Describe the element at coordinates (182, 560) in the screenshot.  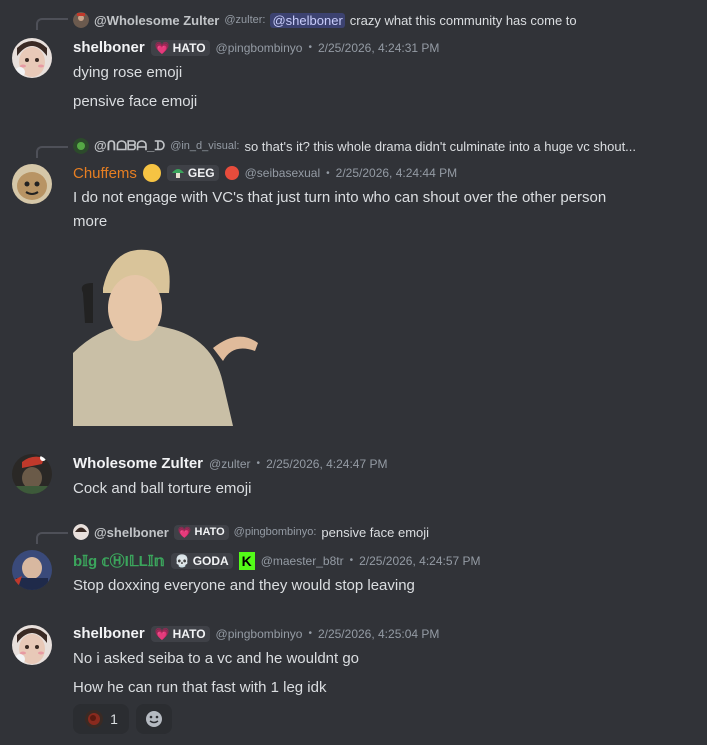
I see `skull-icon: 💀` at that location.